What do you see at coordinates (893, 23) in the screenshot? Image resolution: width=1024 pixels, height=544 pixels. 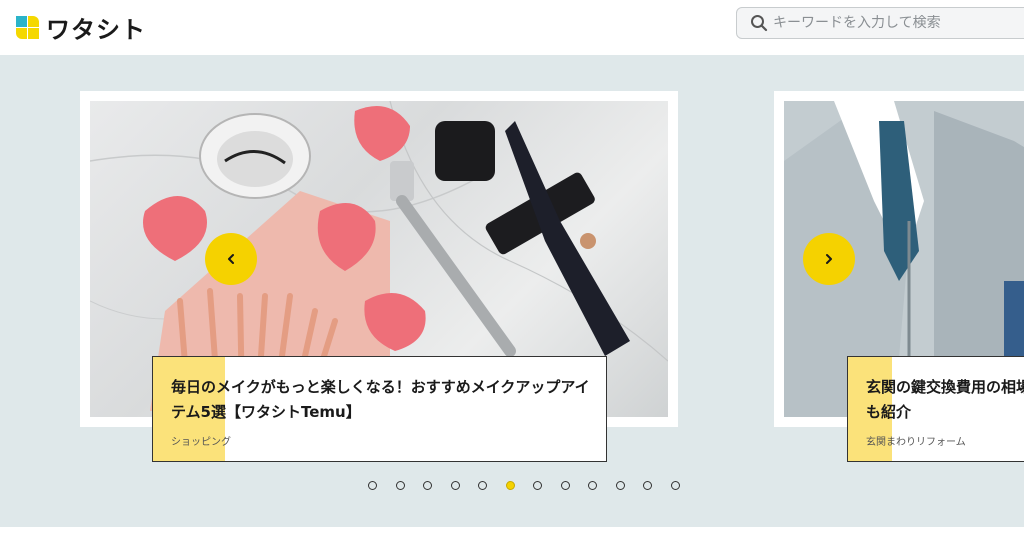 I see `search-input` at bounding box center [893, 23].